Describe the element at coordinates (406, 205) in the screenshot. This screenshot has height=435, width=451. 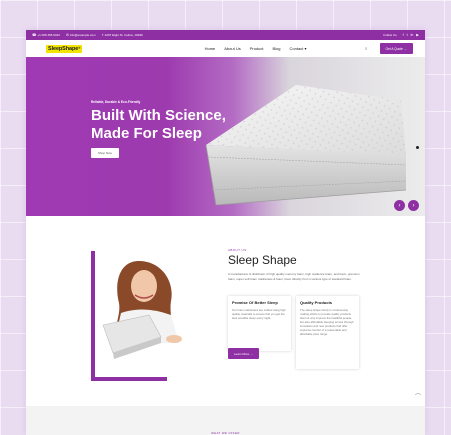
I see `slider-nav: ‹ ›` at that location.